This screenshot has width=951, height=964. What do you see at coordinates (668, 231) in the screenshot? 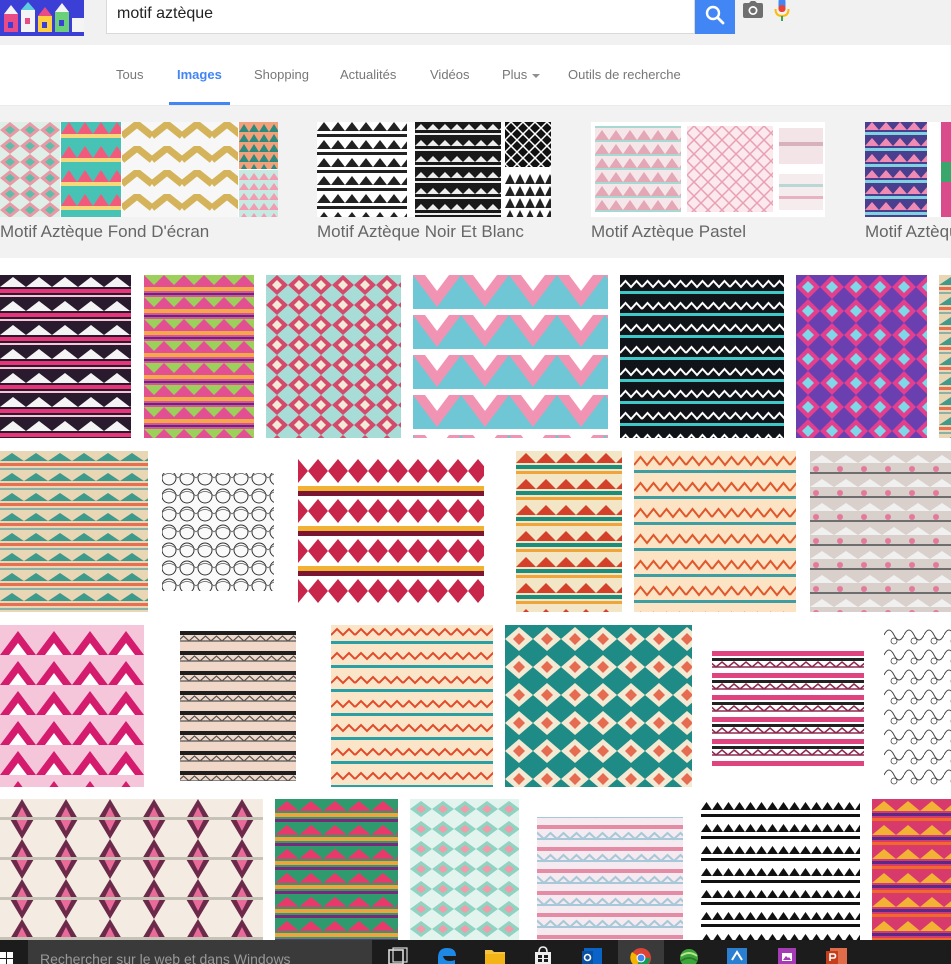
I see `related-search-label: Motif Aztèque Pastel` at bounding box center [668, 231].